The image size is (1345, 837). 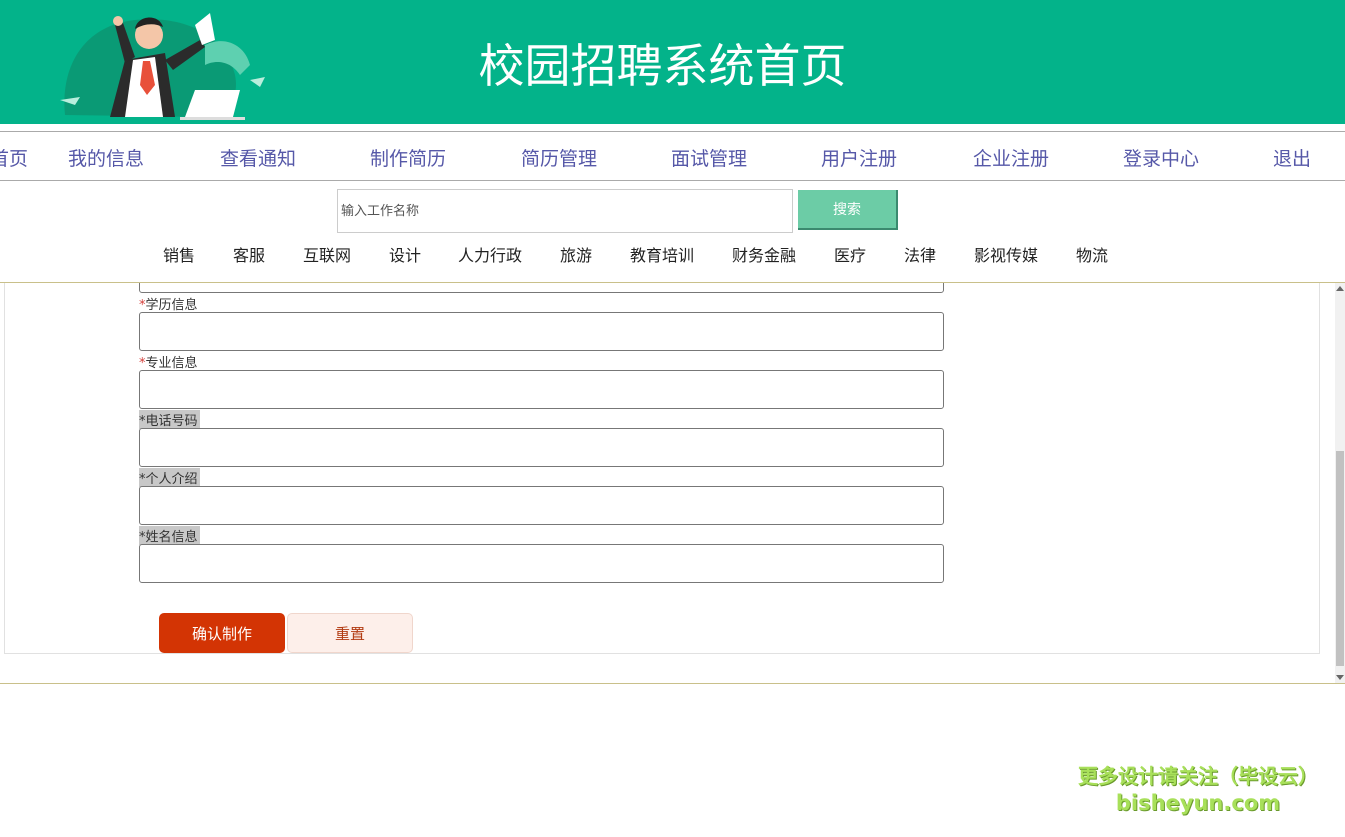 I want to click on phone-label: *电话号码, so click(x=169, y=419).